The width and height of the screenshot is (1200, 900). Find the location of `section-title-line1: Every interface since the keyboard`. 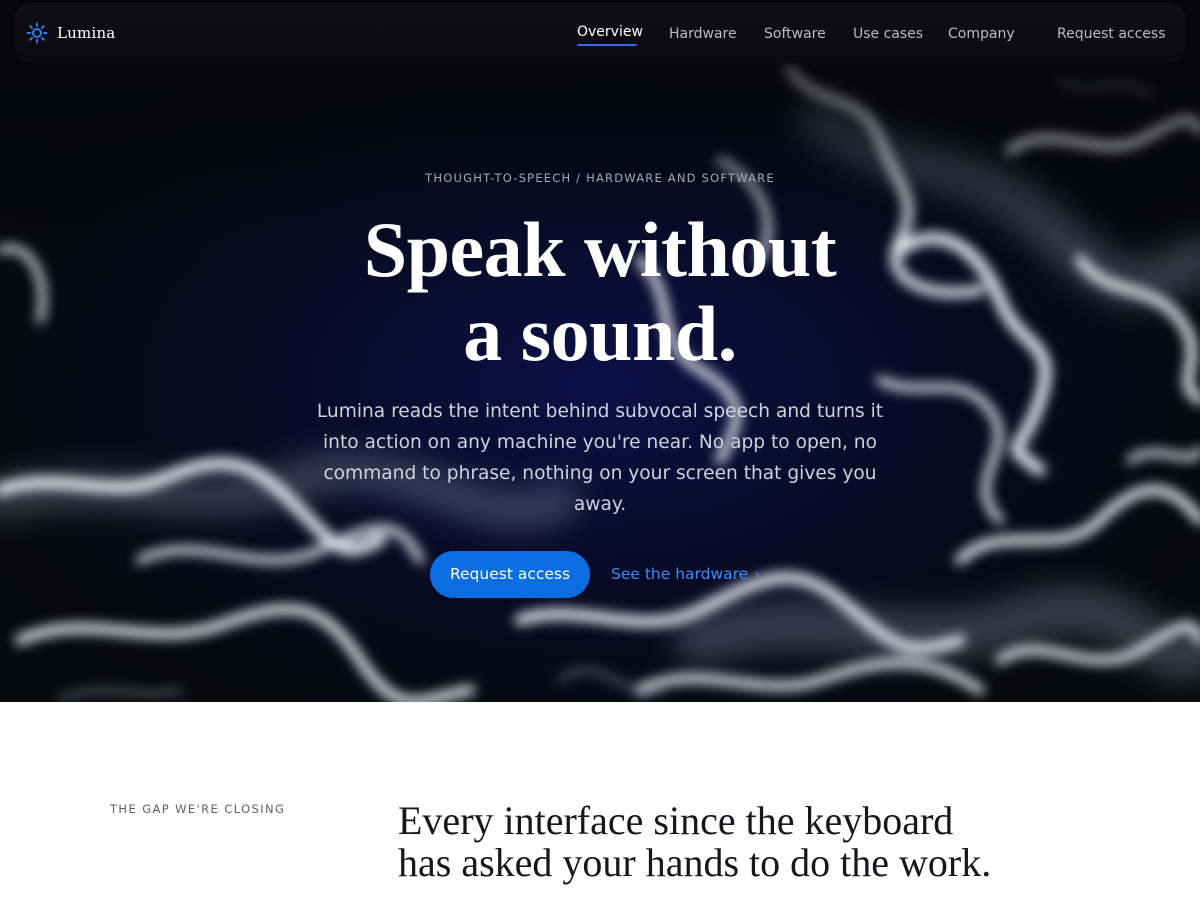

section-title-line1: Every interface since the keyboard is located at coordinates (676, 820).